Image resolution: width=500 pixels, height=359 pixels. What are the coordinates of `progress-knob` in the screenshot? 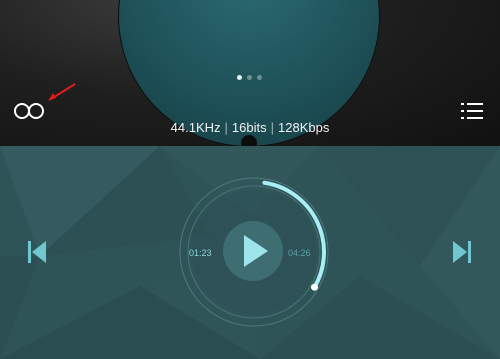 It's located at (314, 287).